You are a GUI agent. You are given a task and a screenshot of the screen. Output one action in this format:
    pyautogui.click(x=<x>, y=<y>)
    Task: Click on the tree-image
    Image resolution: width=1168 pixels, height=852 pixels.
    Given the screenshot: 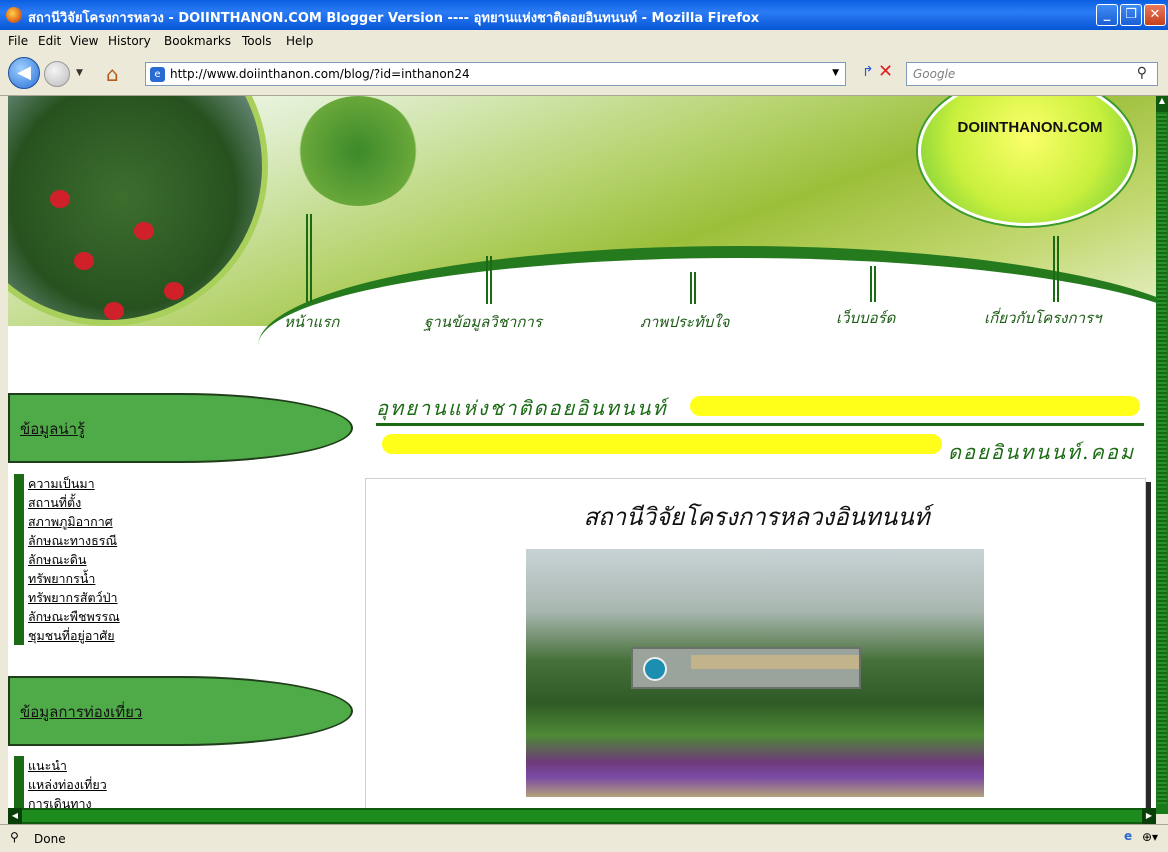 What is the action you would take?
    pyautogui.click(x=358, y=151)
    